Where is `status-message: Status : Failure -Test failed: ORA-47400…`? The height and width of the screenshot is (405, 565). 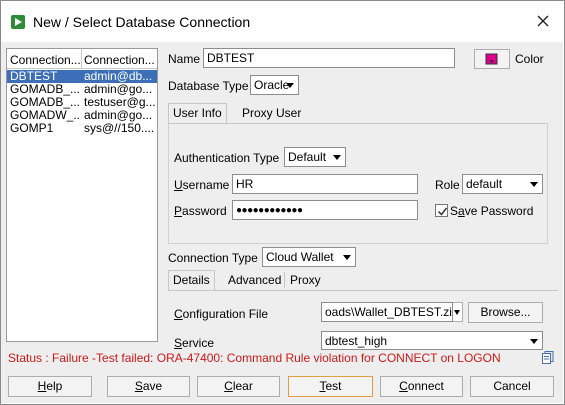 status-message: Status : Failure -Test failed: ORA-47400… is located at coordinates (254, 358).